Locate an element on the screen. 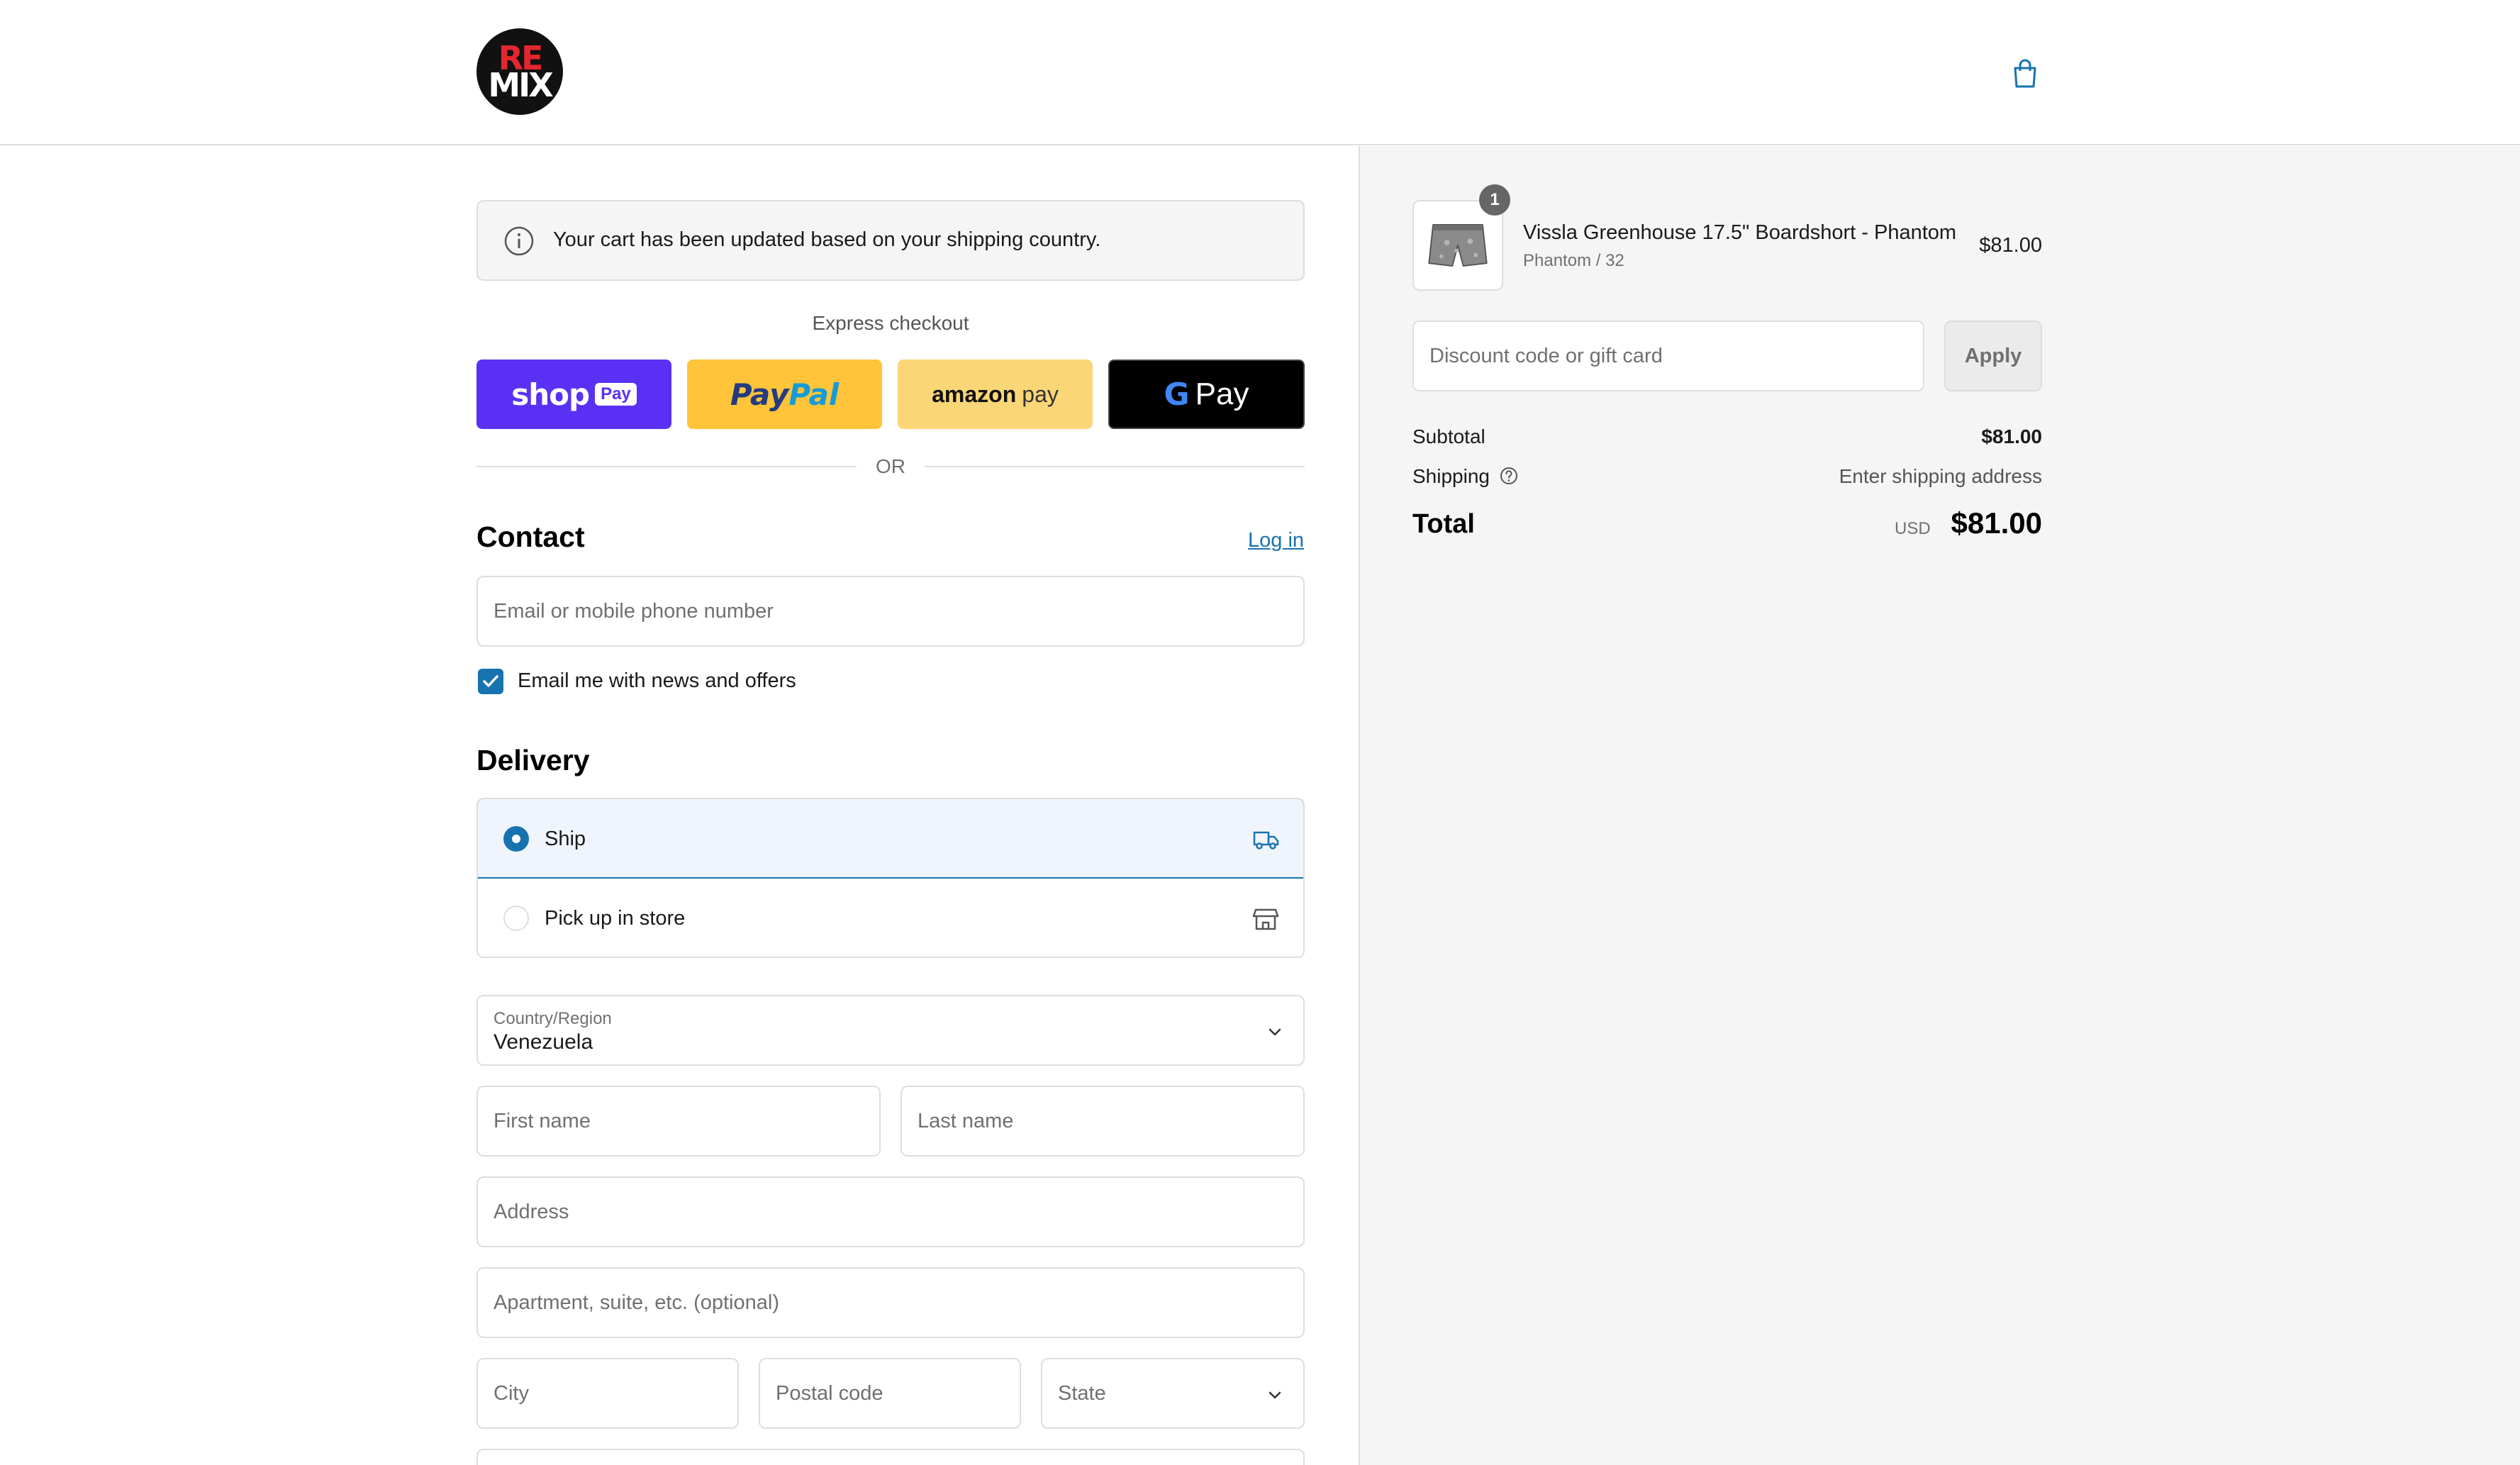 This screenshot has height=1465, width=2520. country-value: Venezuela is located at coordinates (543, 1042).